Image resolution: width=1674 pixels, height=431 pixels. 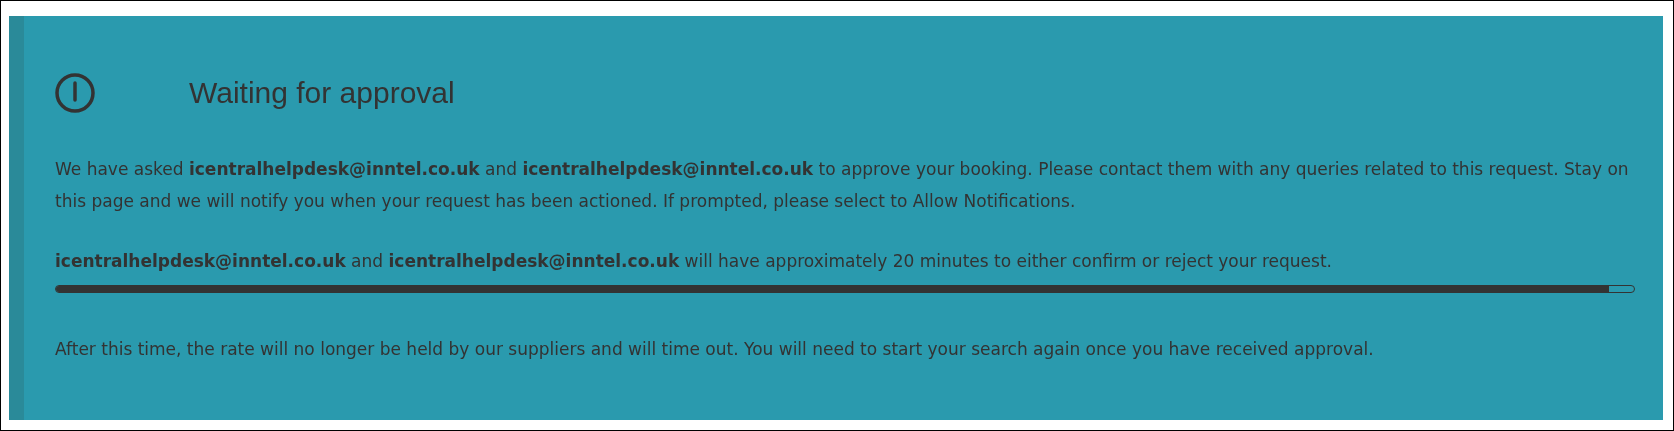 I want to click on deadline-message: icentralhelpdesk@inntel.co.uk and icentralhelpdesk@inntel.co.uk will have approximately 20 minutes to either confirm or reject your request., so click(x=694, y=261).